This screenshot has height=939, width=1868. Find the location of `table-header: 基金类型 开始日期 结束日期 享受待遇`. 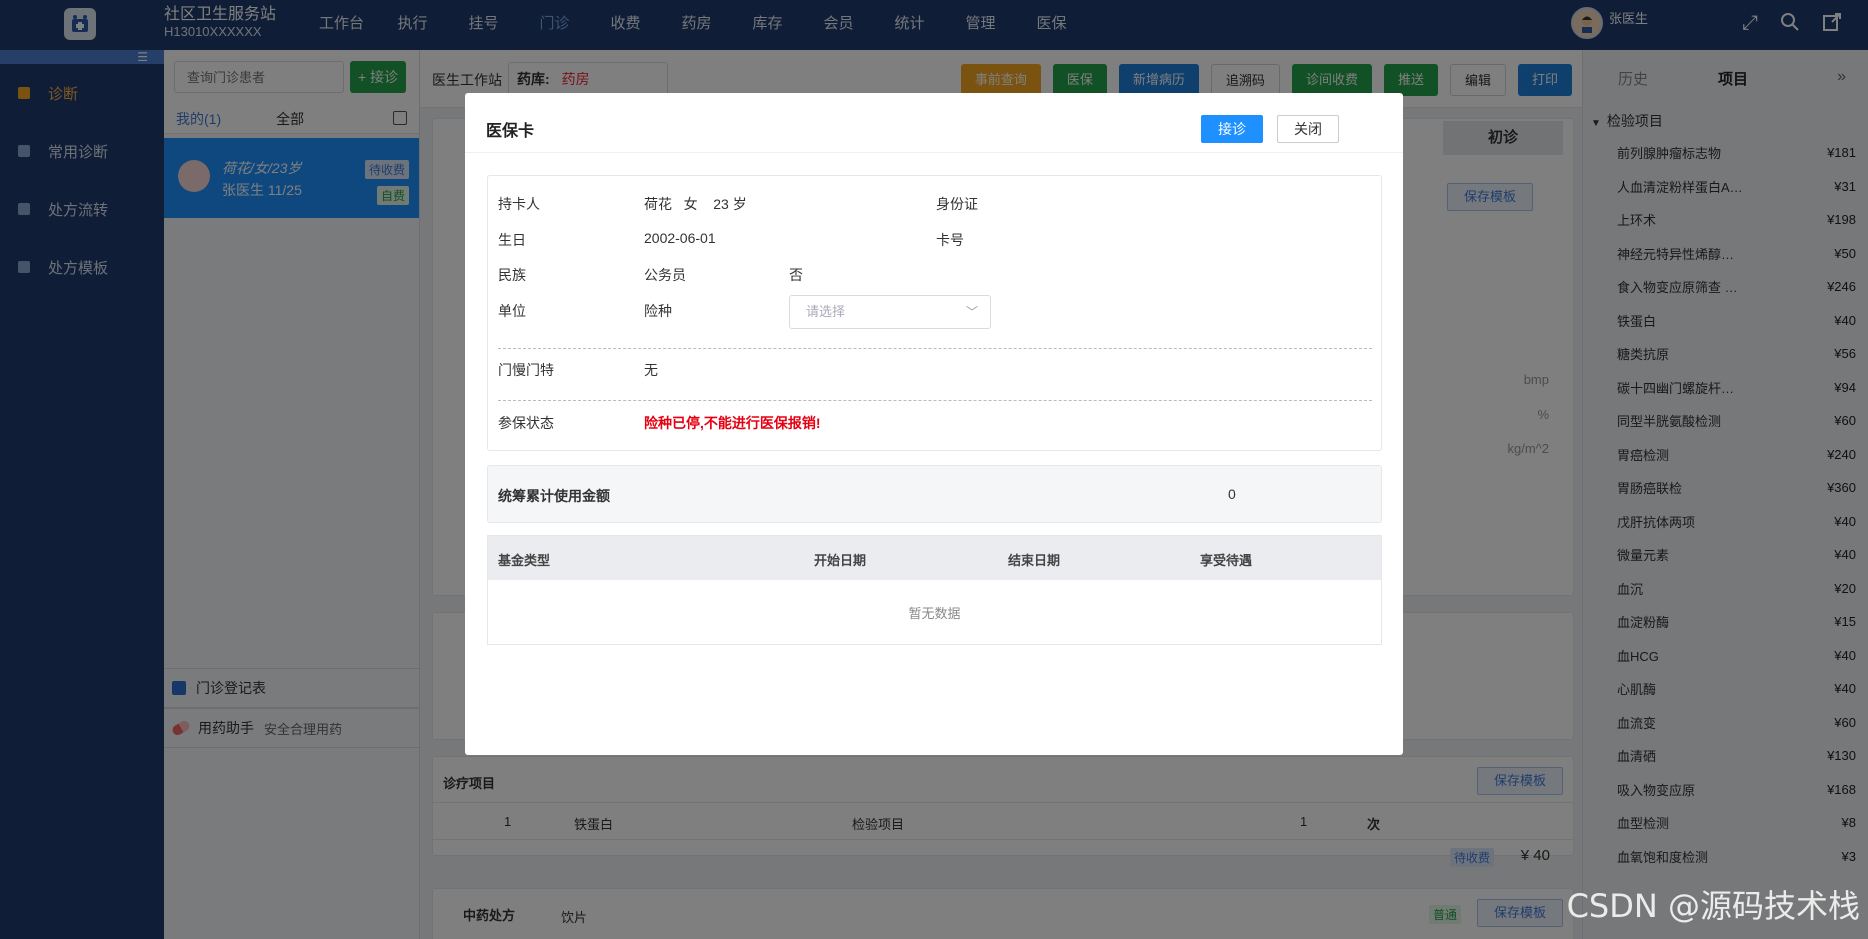

table-header: 基金类型 开始日期 结束日期 享受待遇 is located at coordinates (934, 558).